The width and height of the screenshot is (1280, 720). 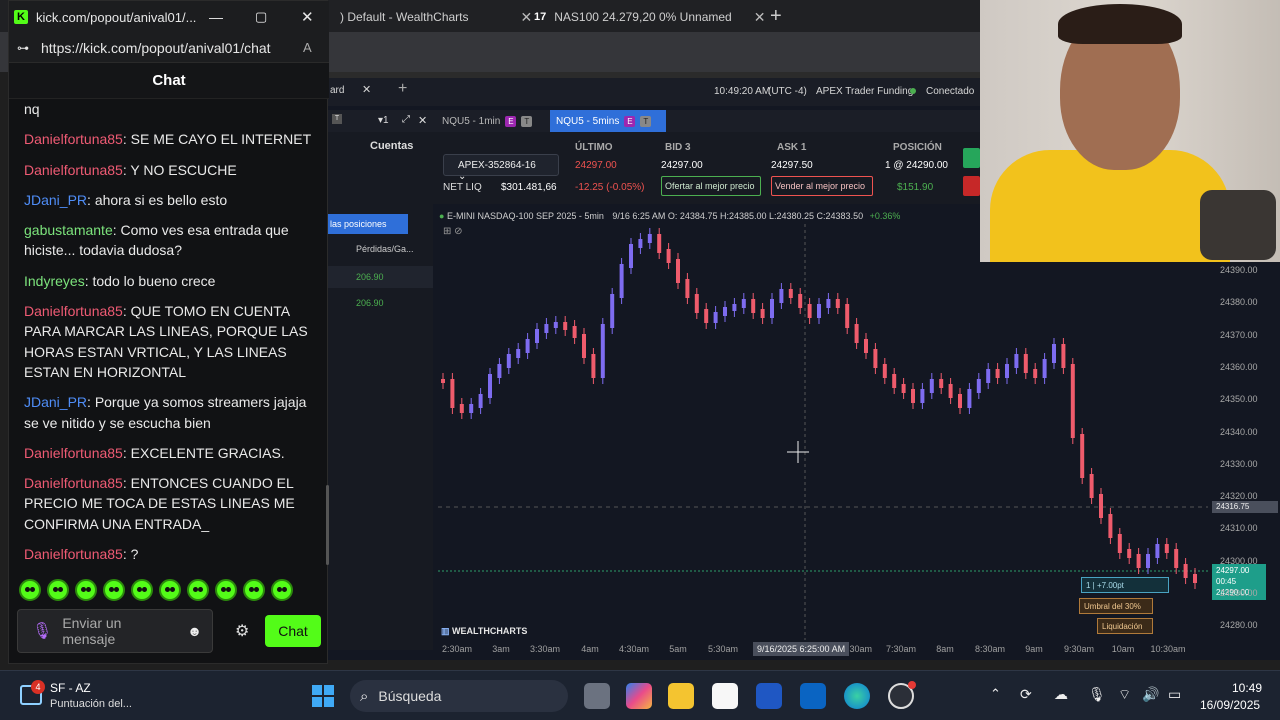 What do you see at coordinates (971, 186) in the screenshot?
I see `sell-button` at bounding box center [971, 186].